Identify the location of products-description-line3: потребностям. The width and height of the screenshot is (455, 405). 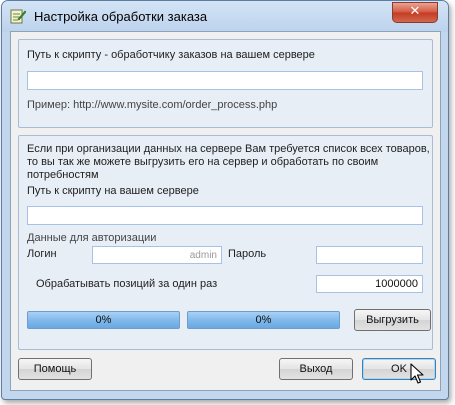
(63, 175).